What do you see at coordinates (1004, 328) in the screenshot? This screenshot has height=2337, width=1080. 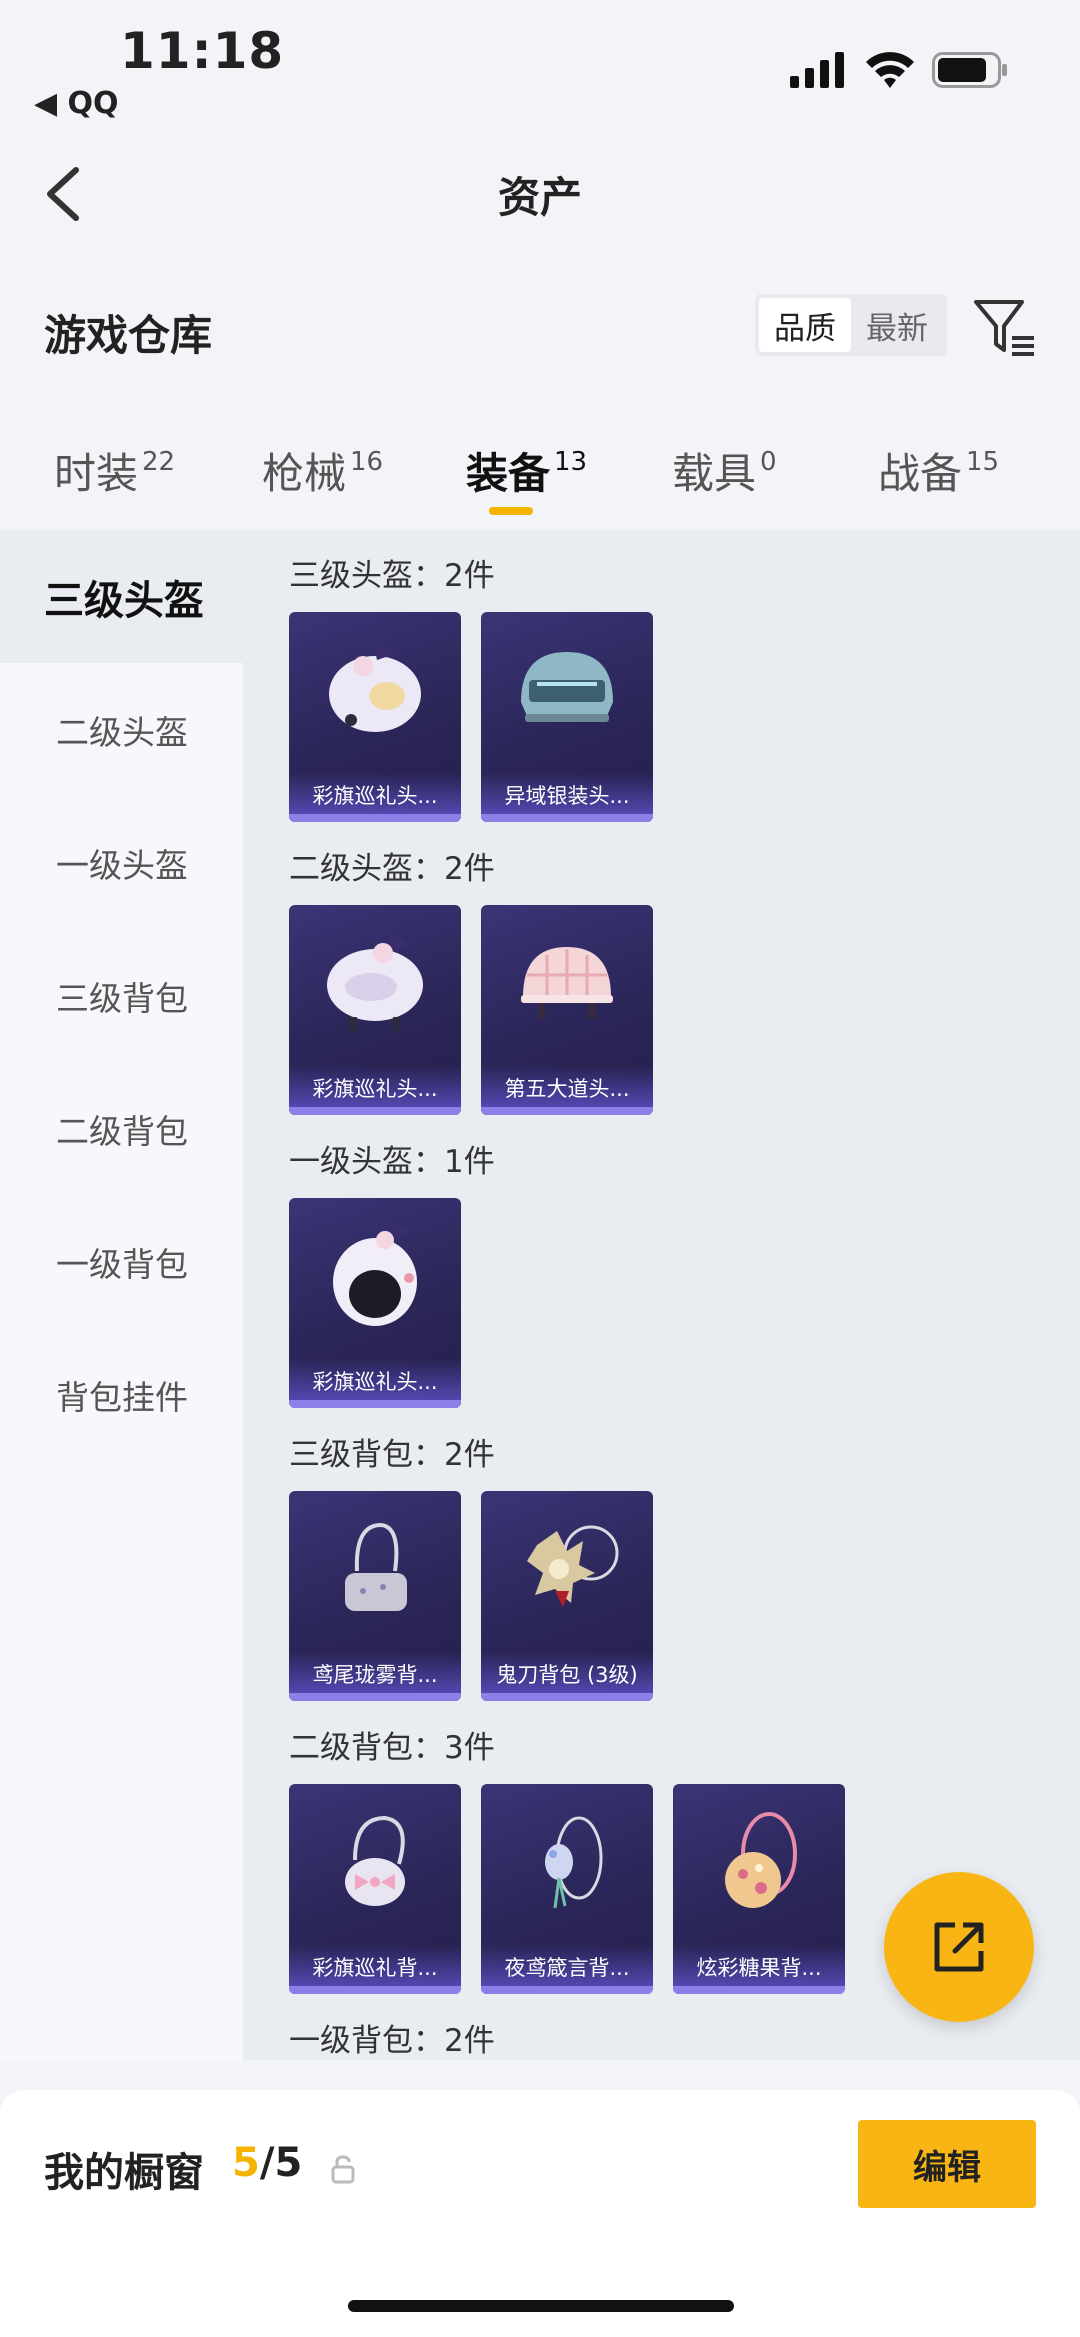 I see `filter-icon` at bounding box center [1004, 328].